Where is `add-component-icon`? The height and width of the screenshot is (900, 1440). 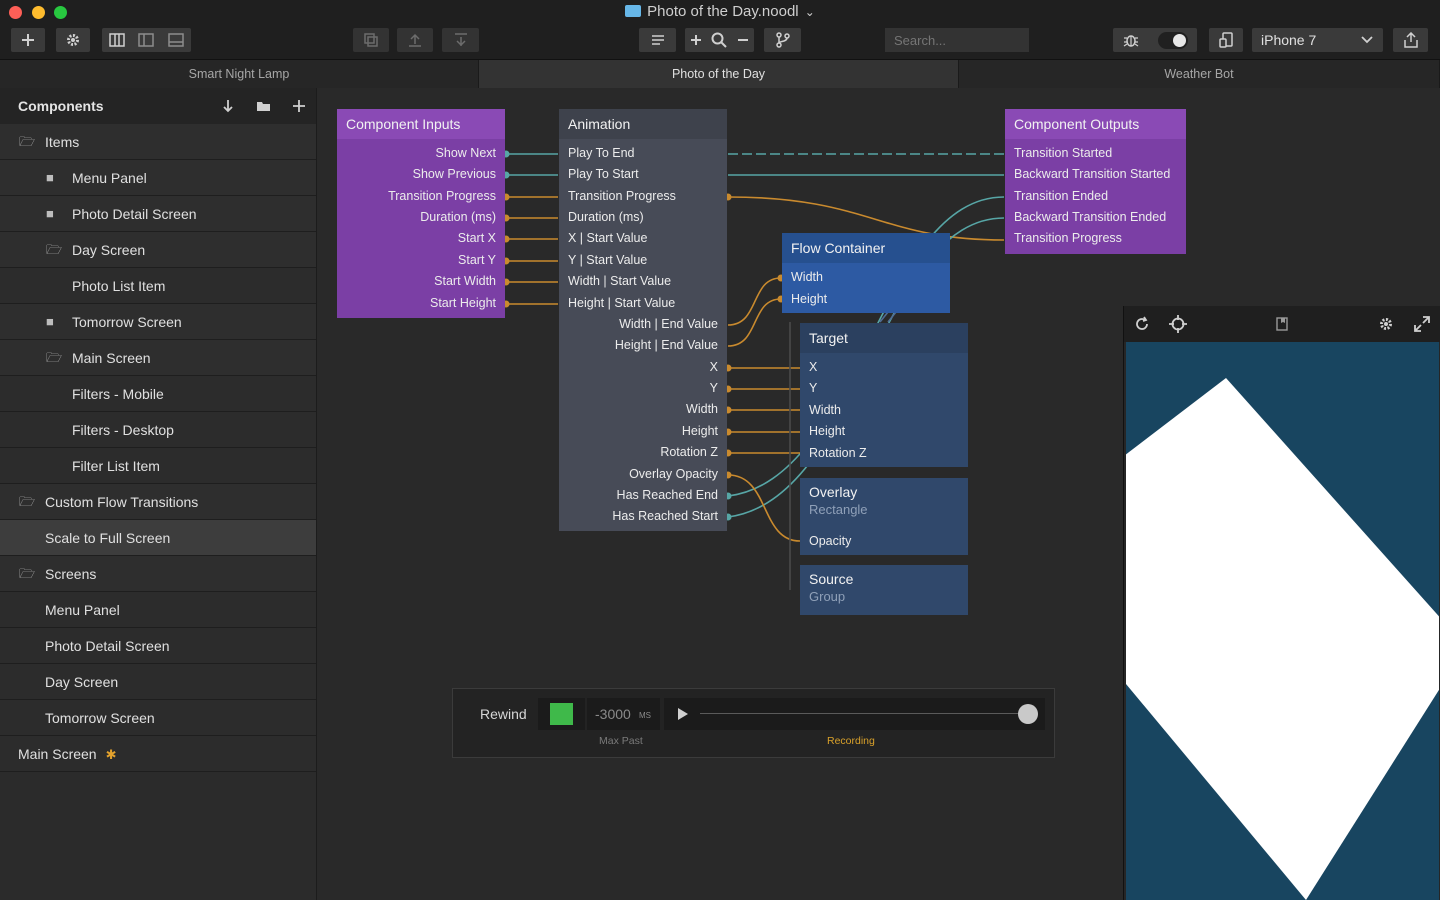 add-component-icon is located at coordinates (299, 106).